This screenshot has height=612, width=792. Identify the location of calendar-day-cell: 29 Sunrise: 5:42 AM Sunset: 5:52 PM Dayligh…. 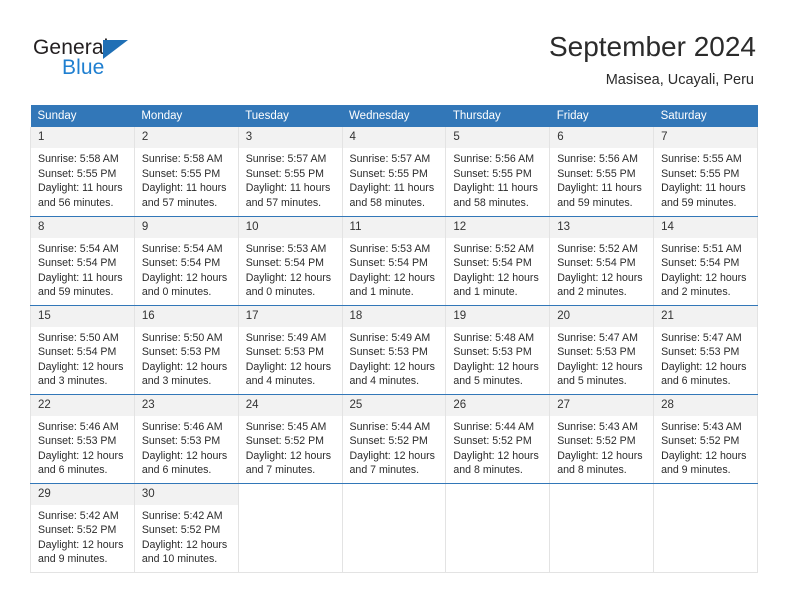
(82, 528).